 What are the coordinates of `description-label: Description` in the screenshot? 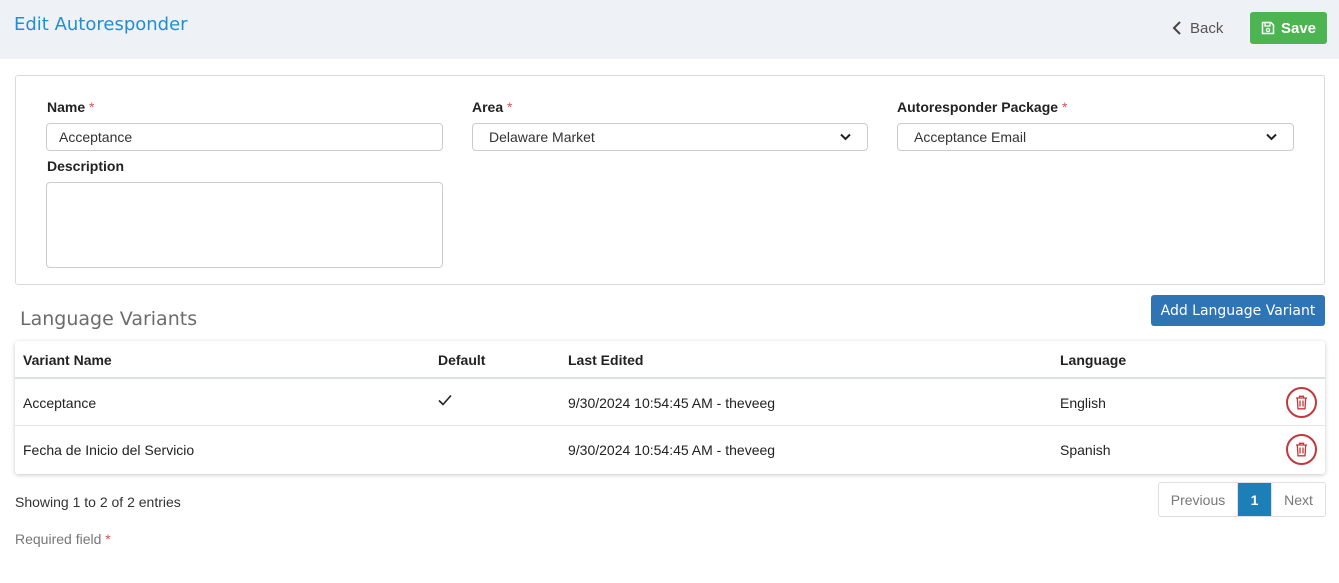 It's located at (86, 166).